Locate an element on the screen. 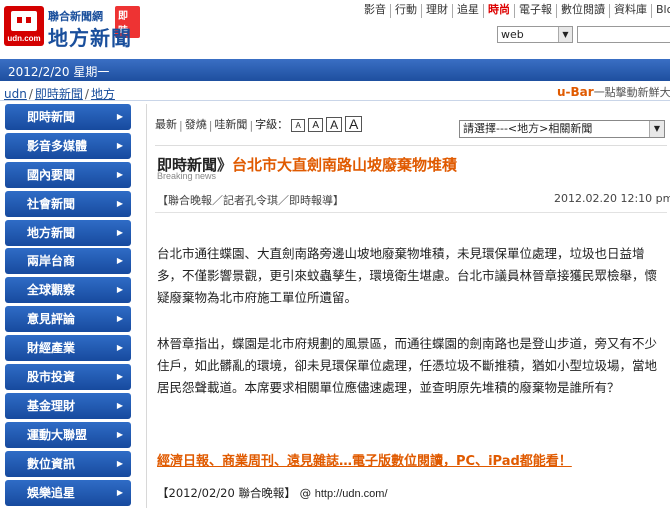  breaking-news-label: Breaking news is located at coordinates (187, 176).